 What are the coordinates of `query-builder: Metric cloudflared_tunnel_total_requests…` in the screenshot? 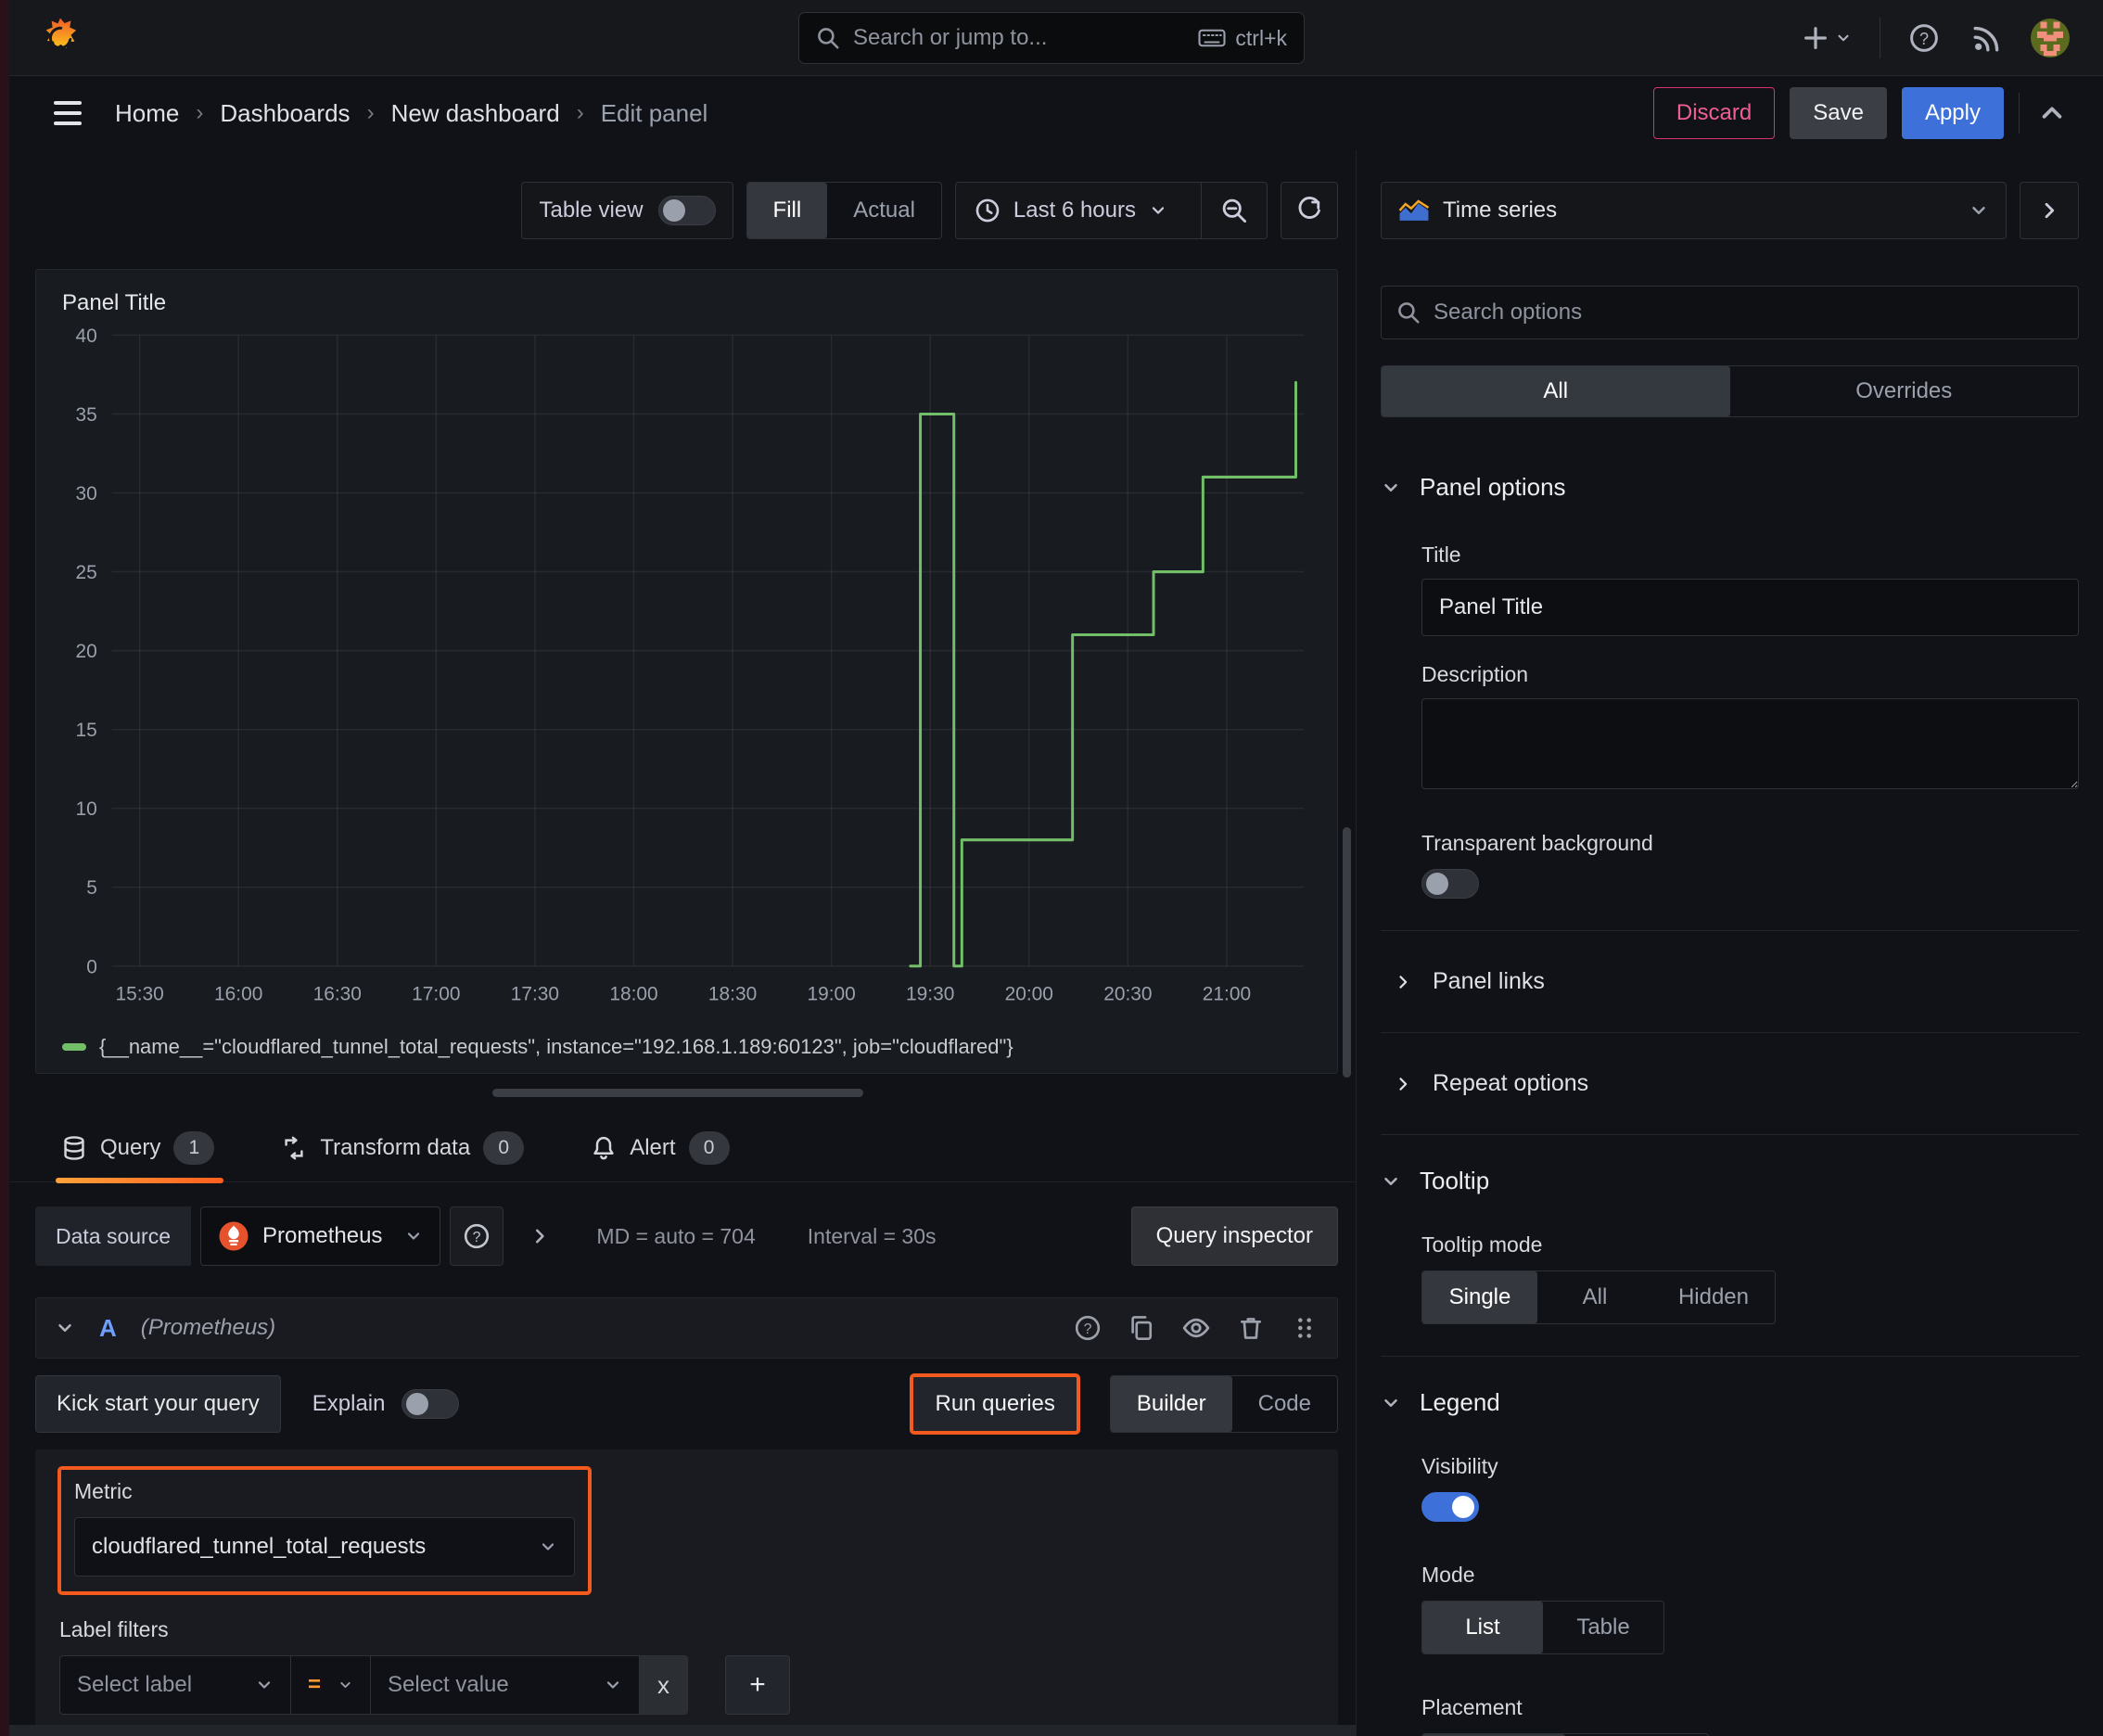 It's located at (686, 1592).